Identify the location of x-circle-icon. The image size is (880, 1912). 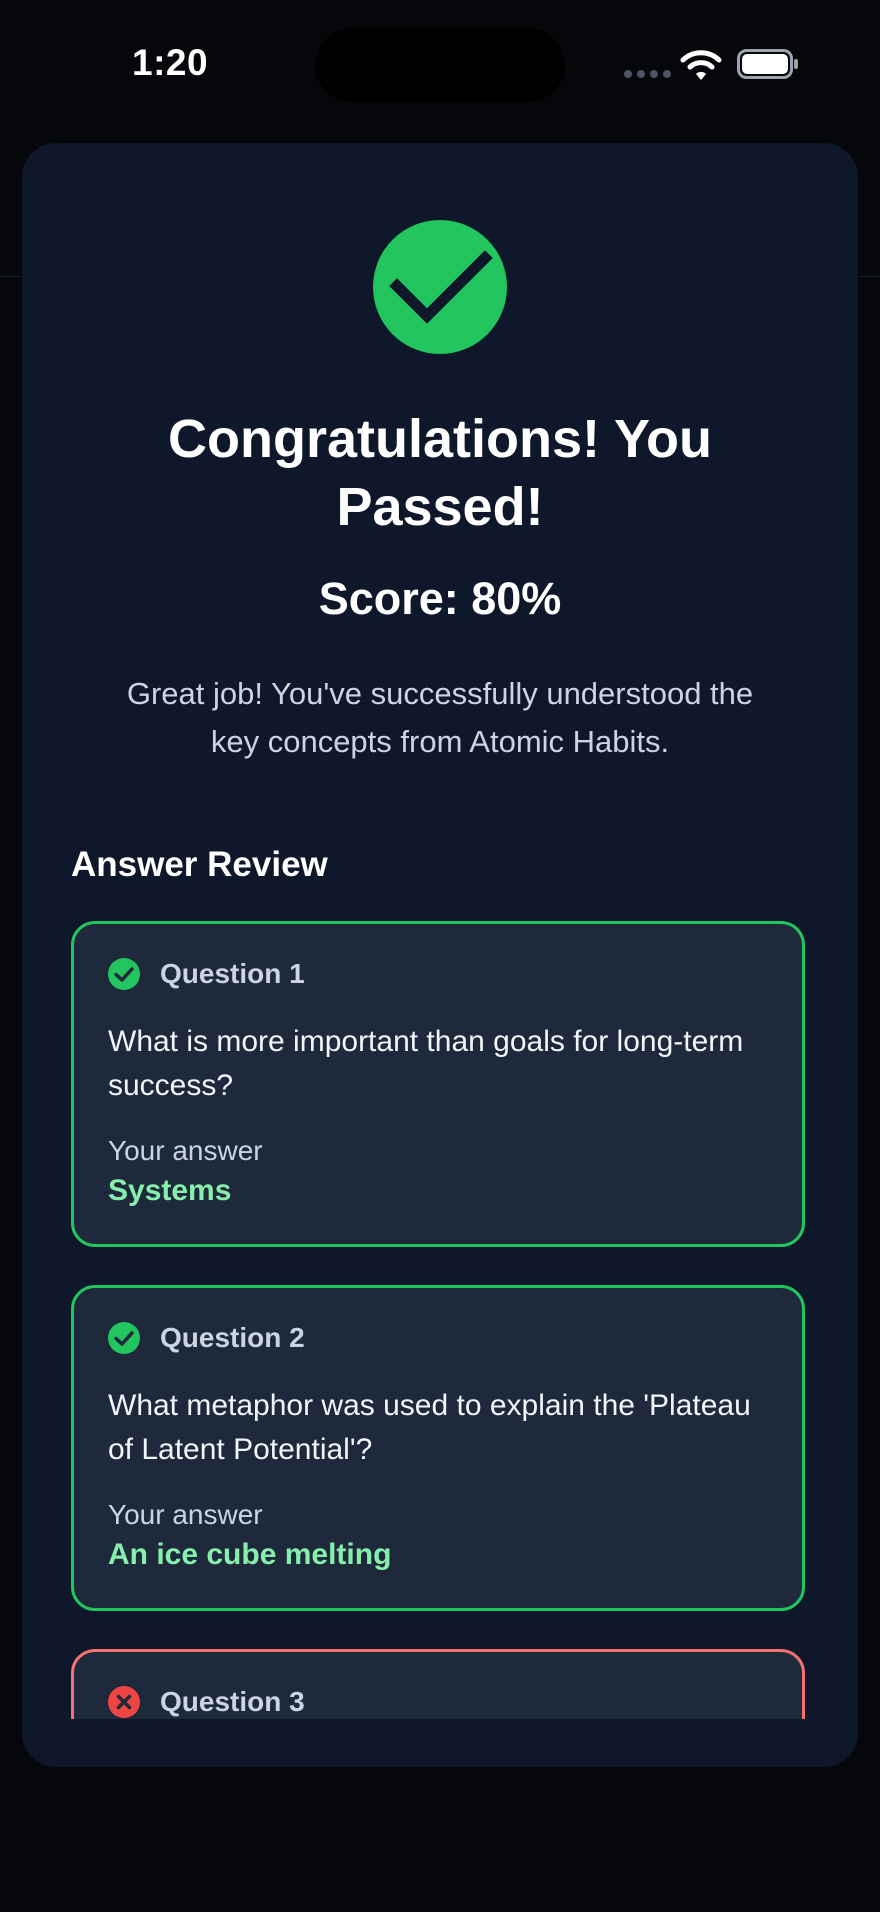
(124, 1702).